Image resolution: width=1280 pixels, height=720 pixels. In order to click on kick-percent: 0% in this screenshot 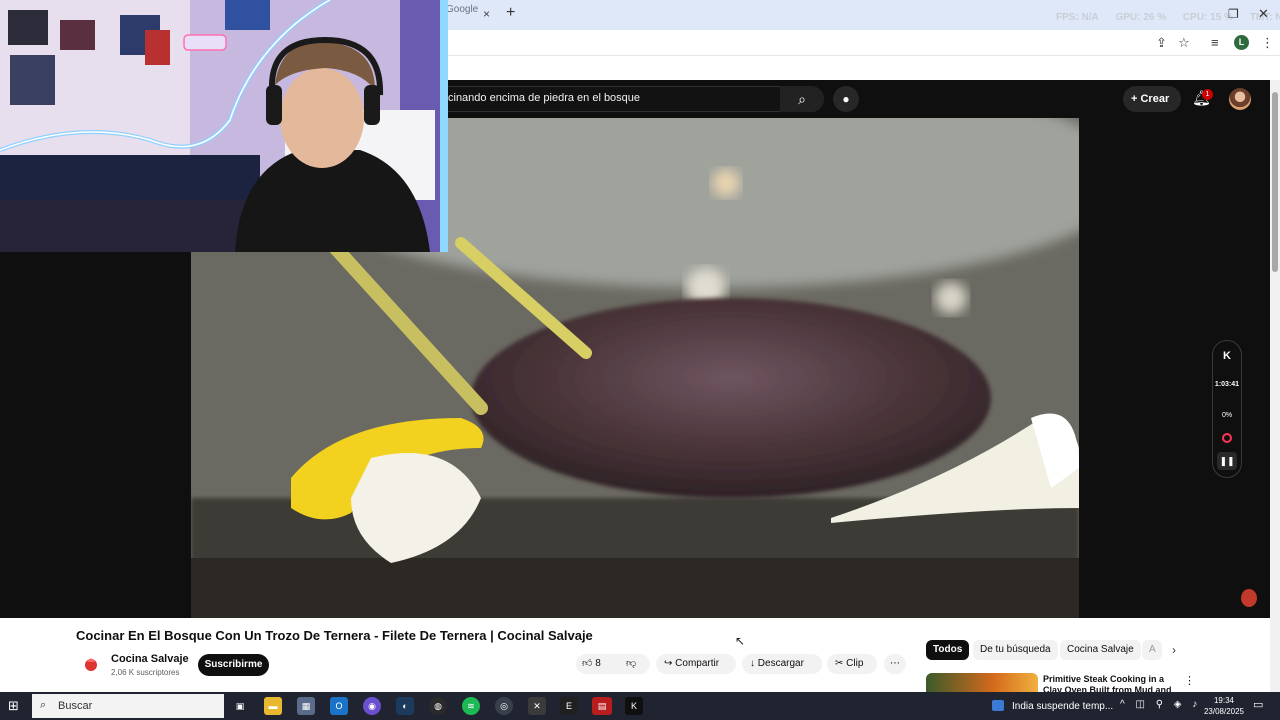, I will do `click(1227, 415)`.